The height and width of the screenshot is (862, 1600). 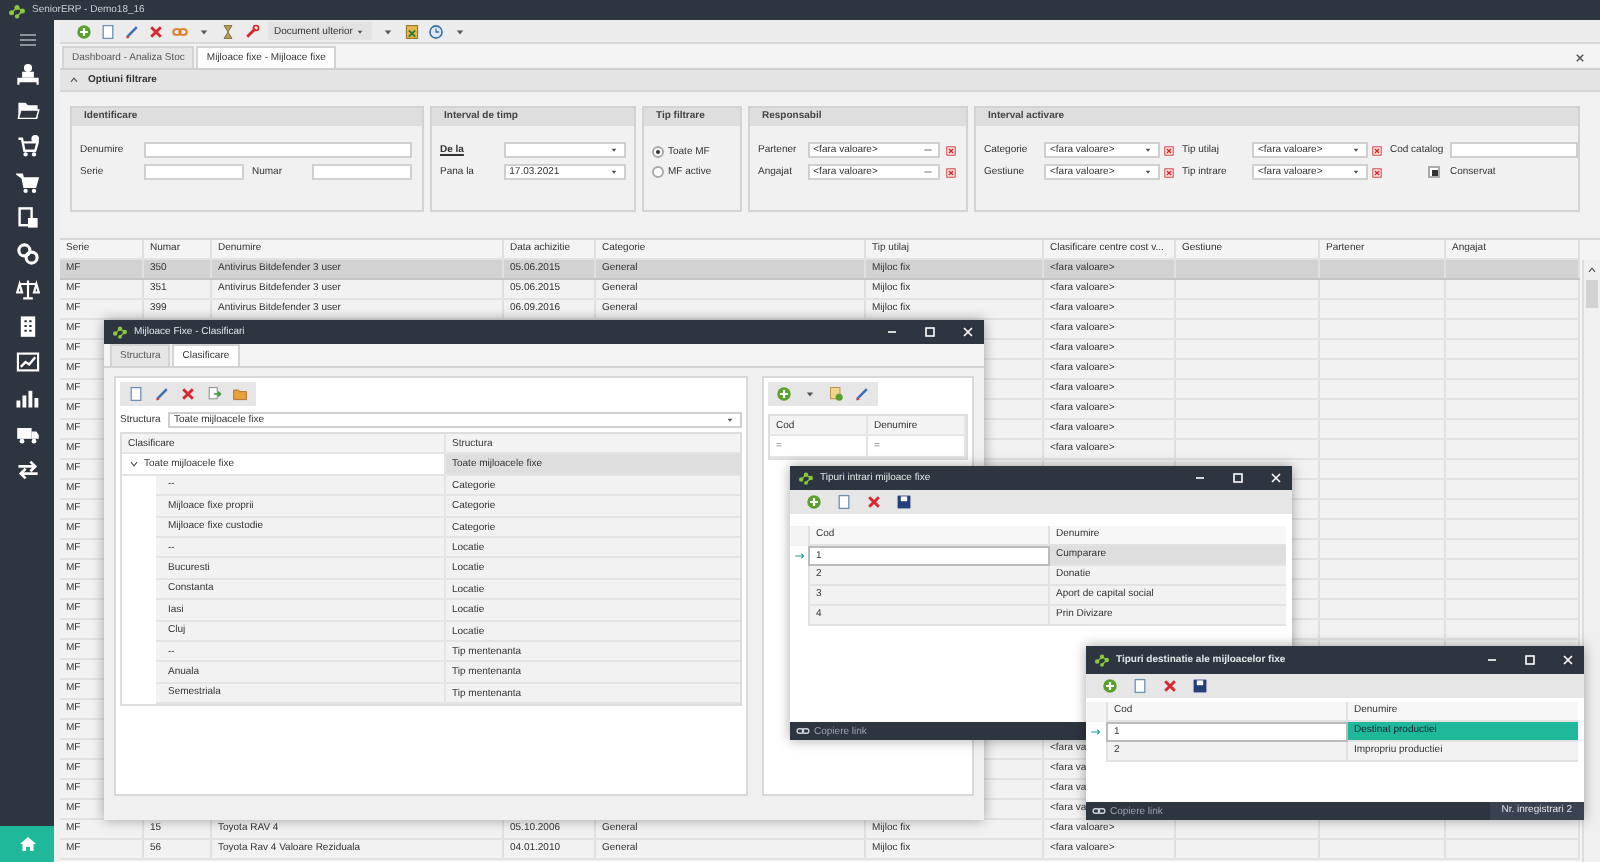 What do you see at coordinates (214, 394) in the screenshot?
I see `import-icon` at bounding box center [214, 394].